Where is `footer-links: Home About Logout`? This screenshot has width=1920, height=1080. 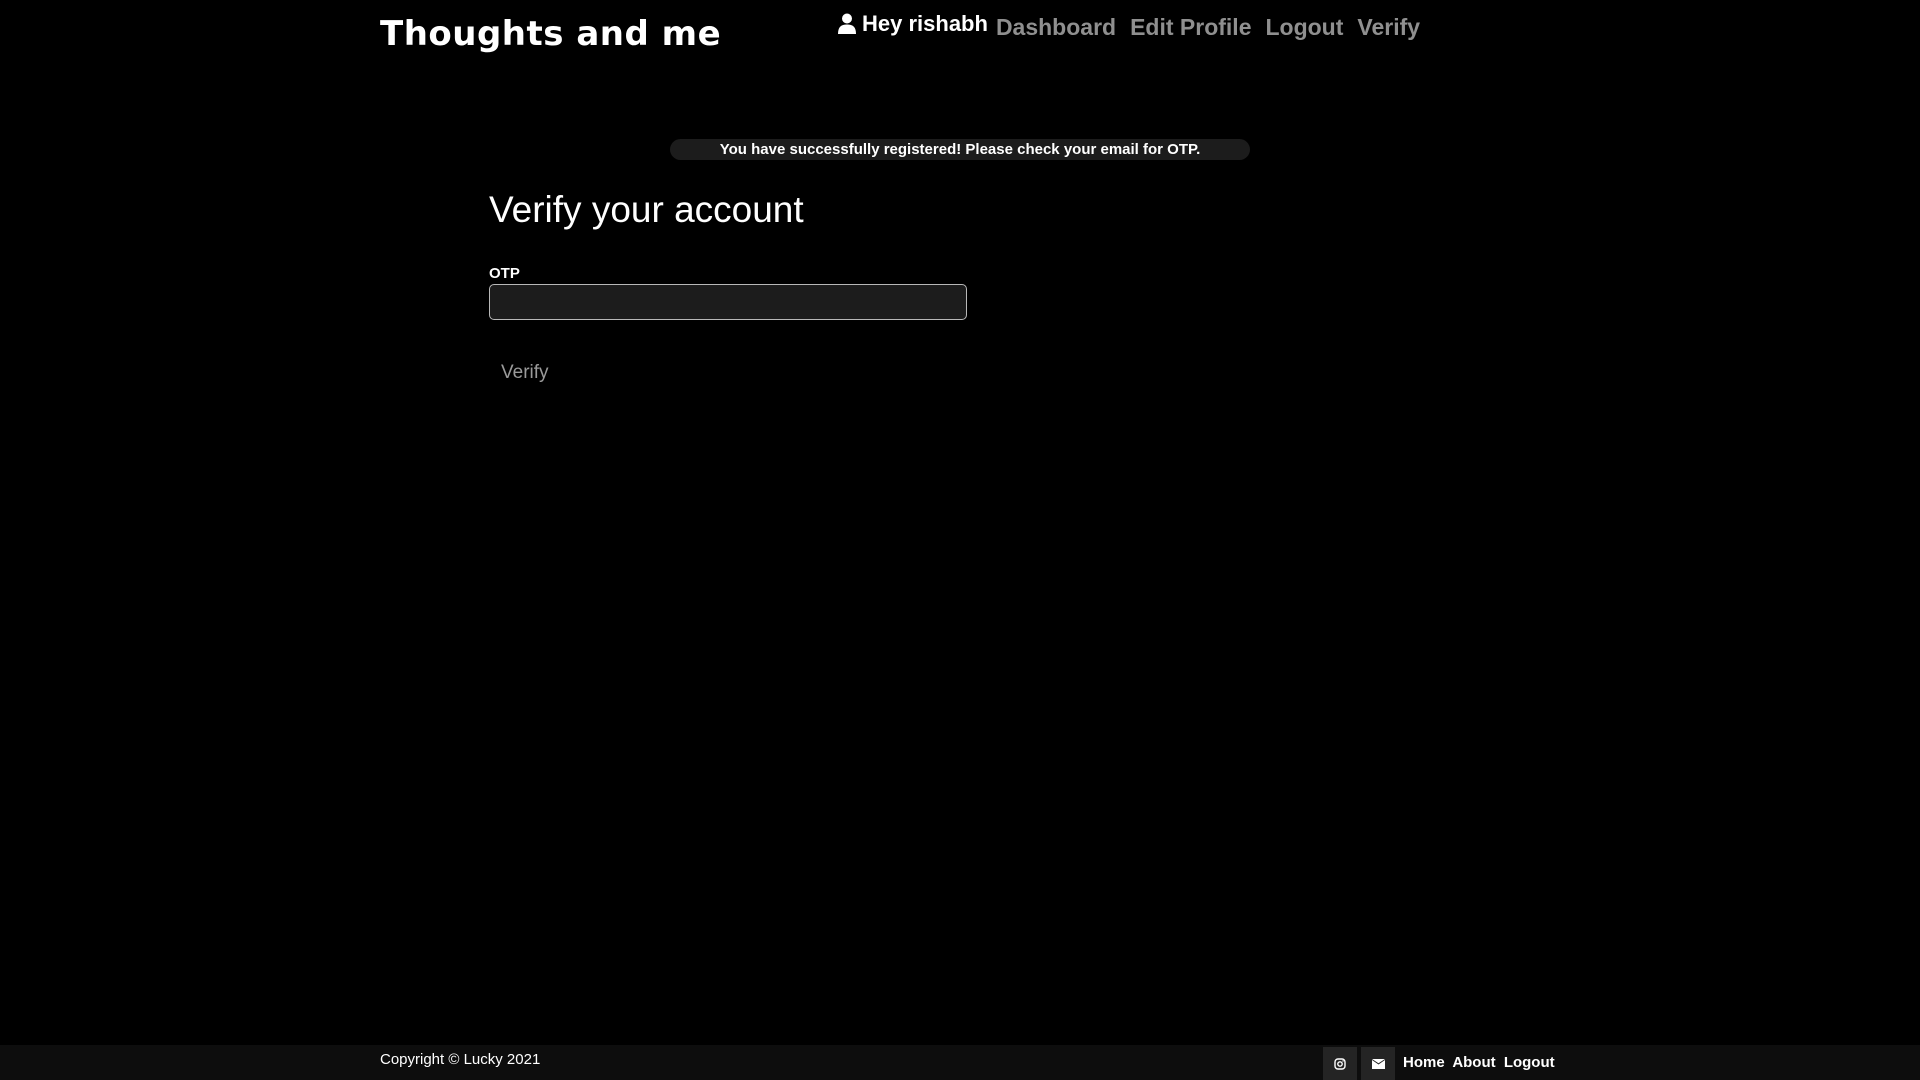 footer-links: Home About Logout is located at coordinates (1481, 1062).